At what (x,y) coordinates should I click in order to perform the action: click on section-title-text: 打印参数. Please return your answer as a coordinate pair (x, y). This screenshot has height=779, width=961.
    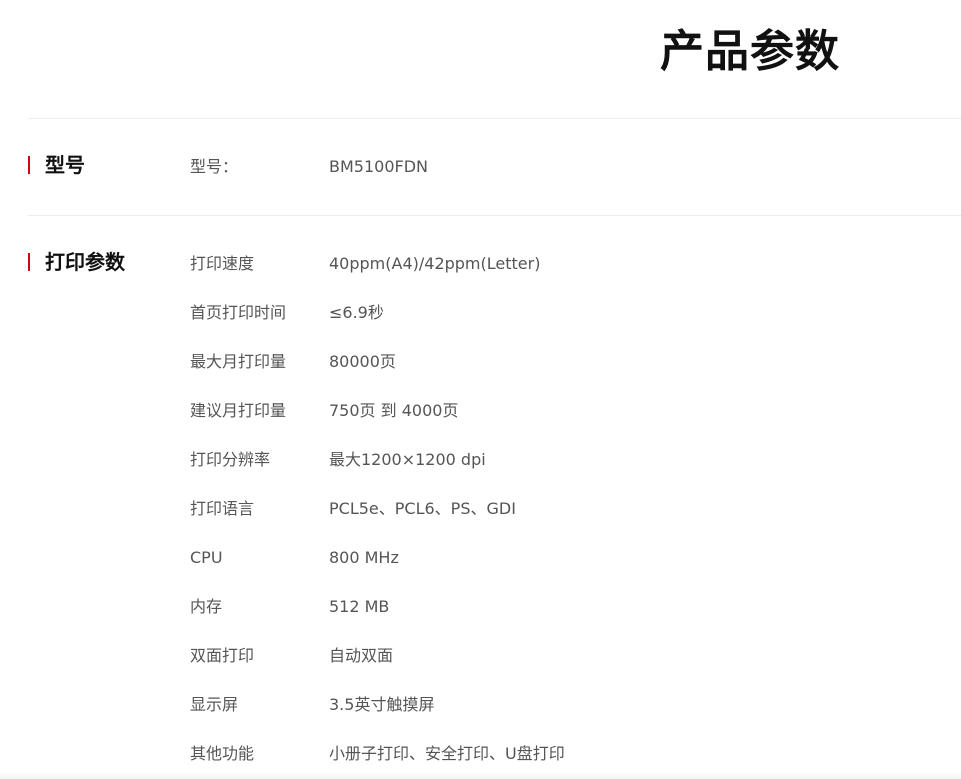
    Looking at the image, I should click on (85, 262).